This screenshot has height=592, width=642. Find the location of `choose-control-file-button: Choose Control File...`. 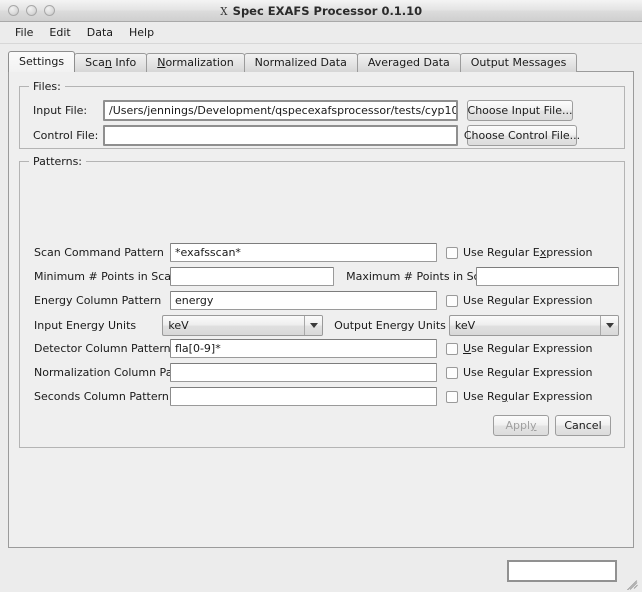

choose-control-file-button: Choose Control File... is located at coordinates (522, 135).